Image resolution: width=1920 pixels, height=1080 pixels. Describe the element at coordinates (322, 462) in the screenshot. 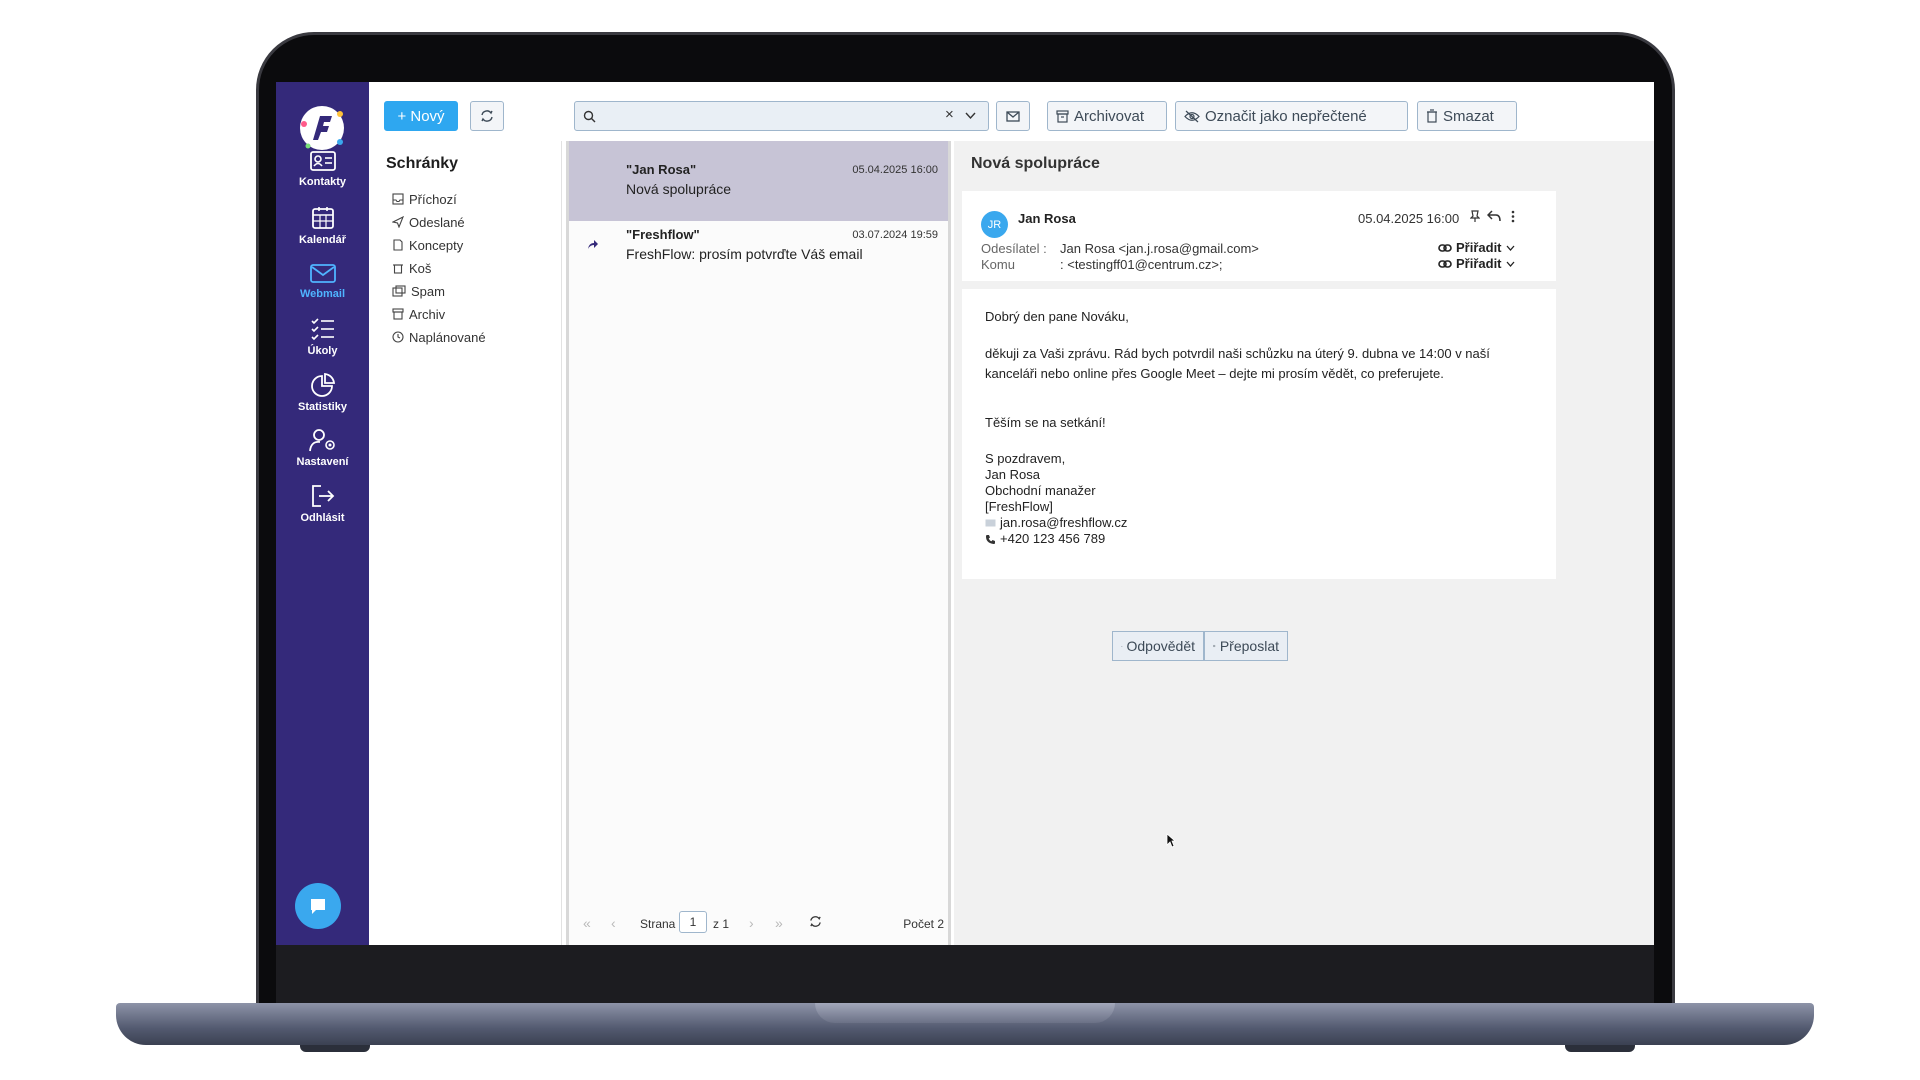

I see `nav-label: Nastavení` at that location.